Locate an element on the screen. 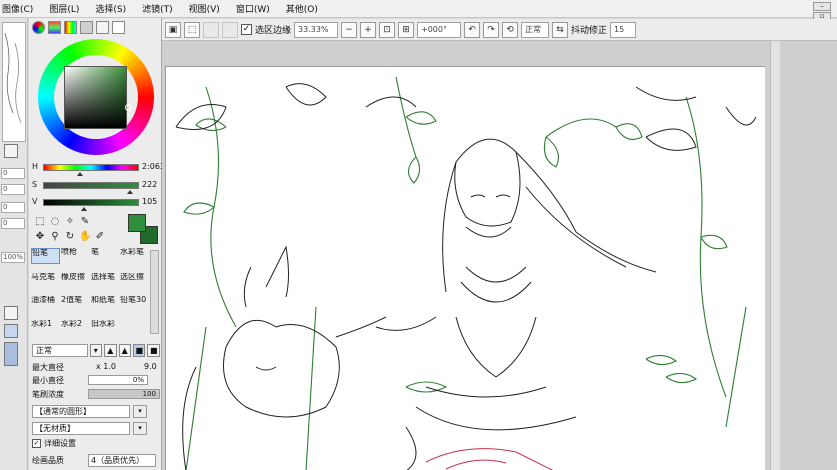 The width and height of the screenshot is (837, 470). eyedropper-icon: ✐ is located at coordinates (100, 237).